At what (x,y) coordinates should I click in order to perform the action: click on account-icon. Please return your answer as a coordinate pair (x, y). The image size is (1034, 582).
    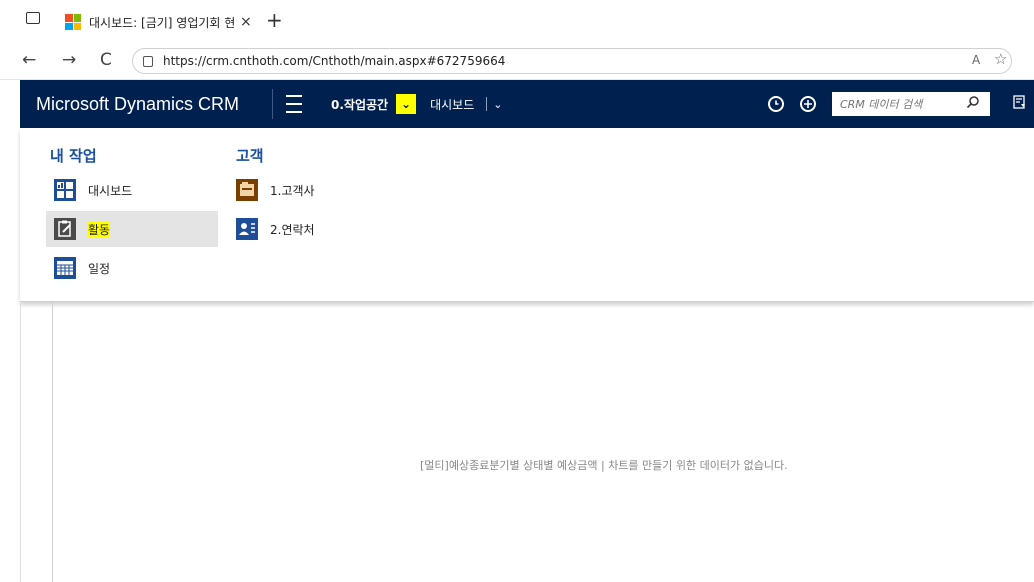
    Looking at the image, I should click on (247, 190).